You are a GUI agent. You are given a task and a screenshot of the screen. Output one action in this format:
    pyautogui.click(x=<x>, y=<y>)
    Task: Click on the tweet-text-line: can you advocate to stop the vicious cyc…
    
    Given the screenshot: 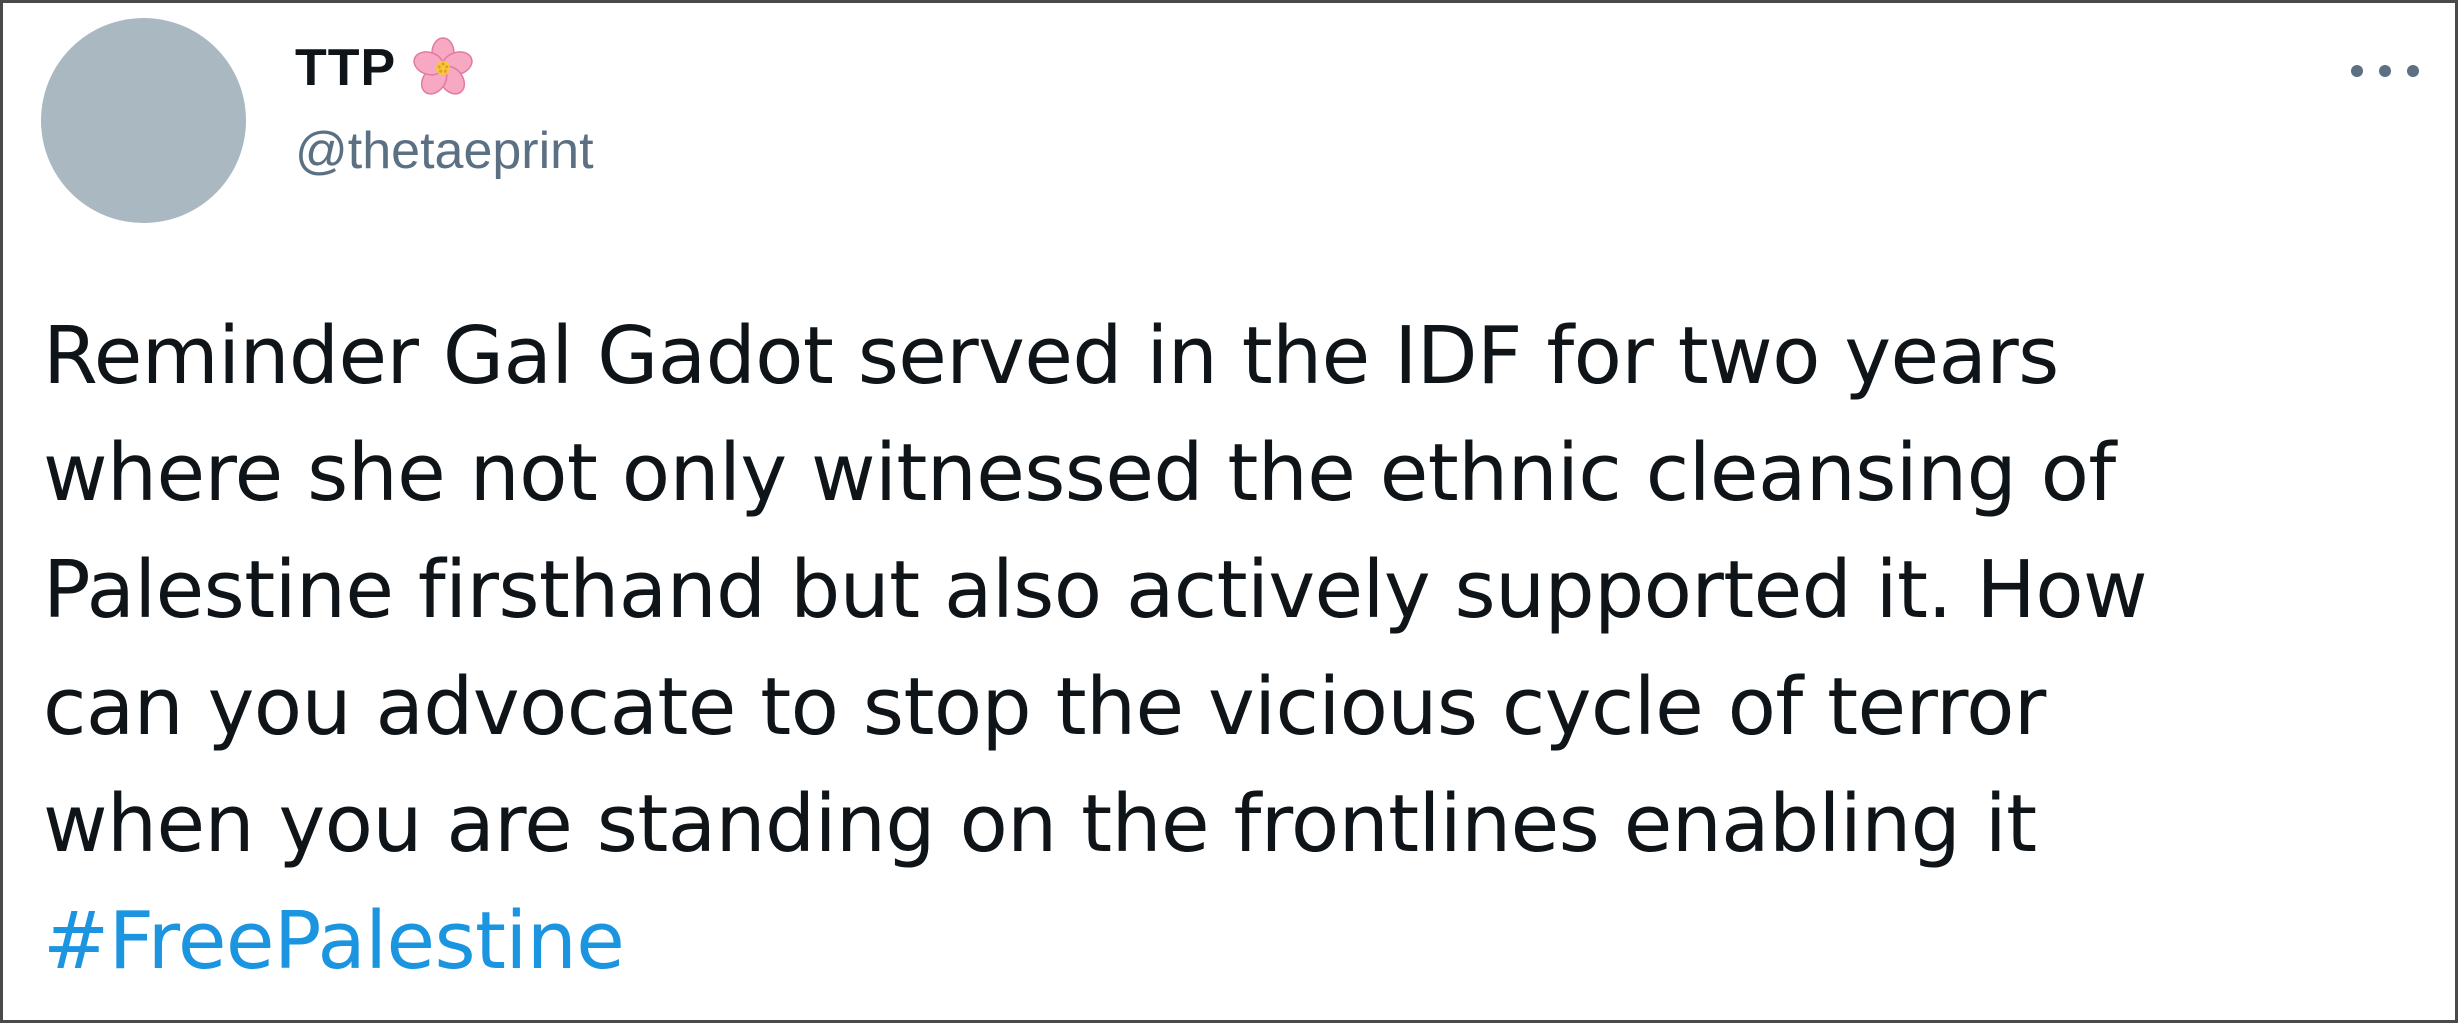 What is the action you would take?
    pyautogui.click(x=1044, y=707)
    